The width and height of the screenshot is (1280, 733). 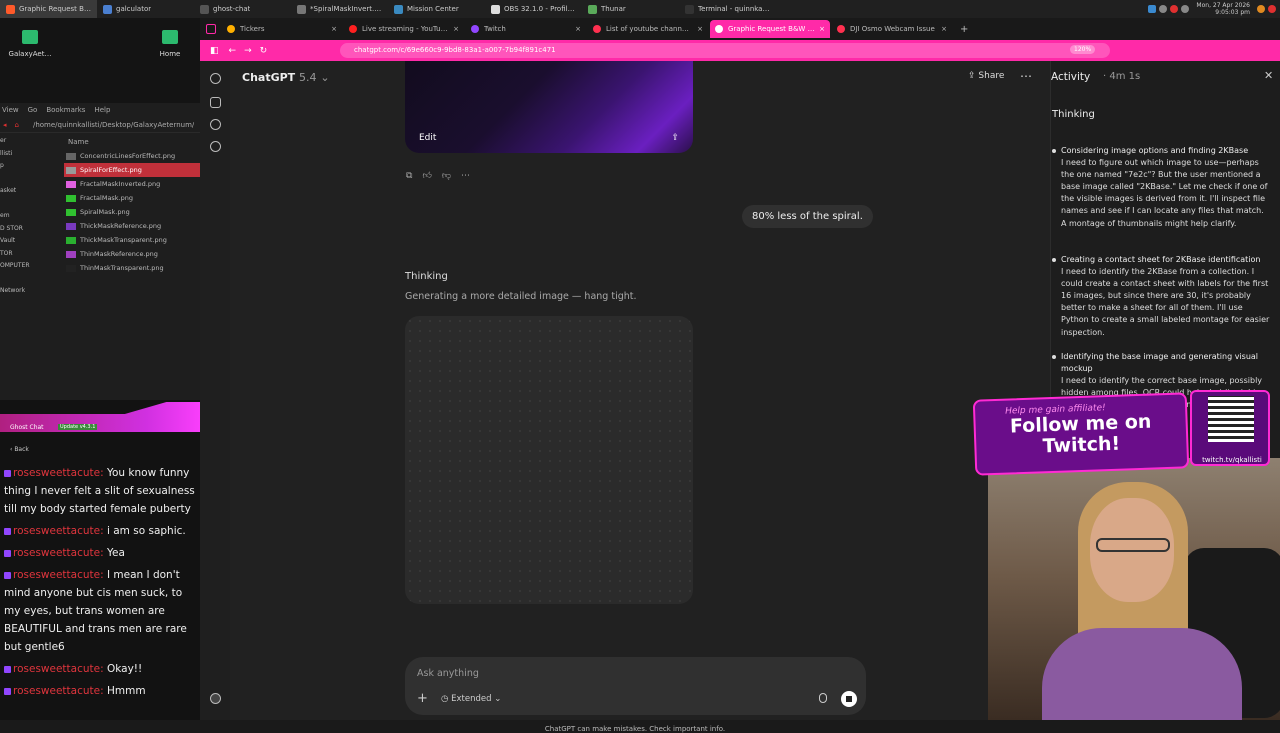 What do you see at coordinates (32, 229) in the screenshot?
I see `sidebar-place: D STOR` at bounding box center [32, 229].